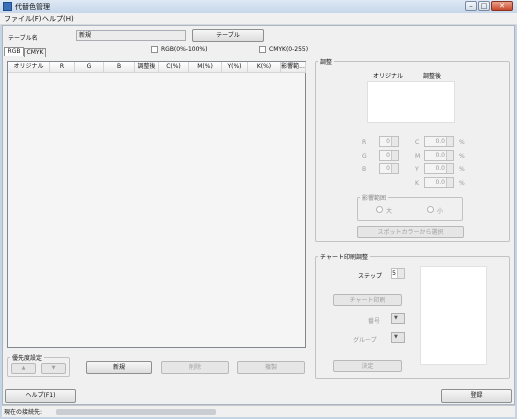 The image size is (517, 419). I want to click on table-name-field: 新規, so click(131, 35).